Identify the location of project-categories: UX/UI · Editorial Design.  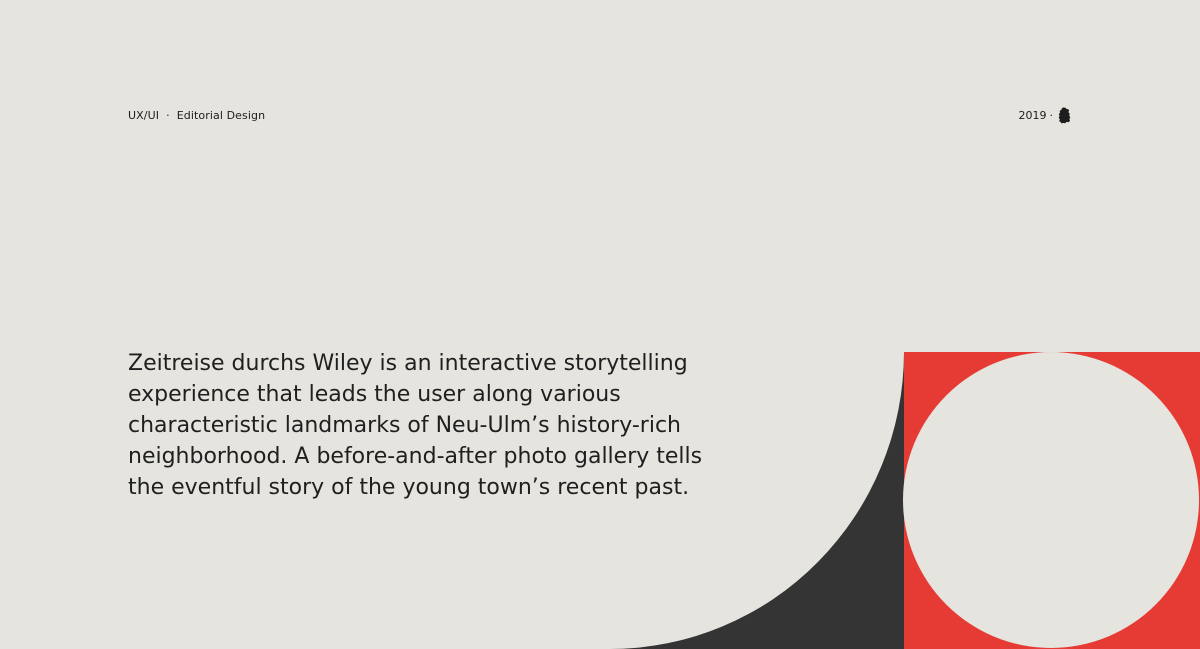
(196, 115).